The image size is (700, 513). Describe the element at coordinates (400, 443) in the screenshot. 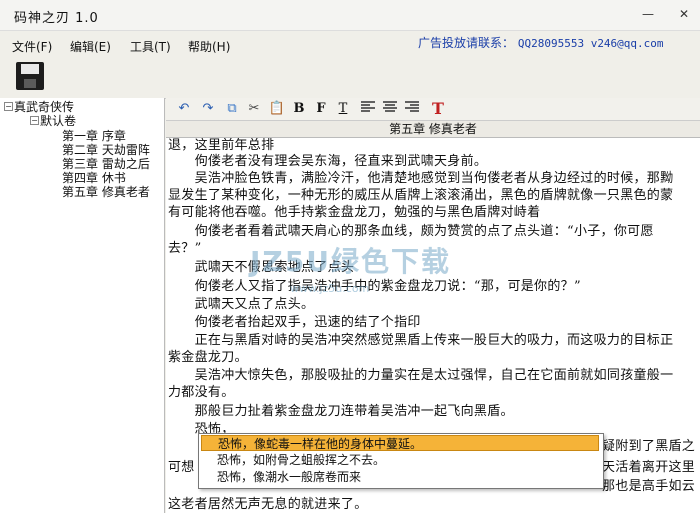

I see `suggestion-item-selected: 恐怖，像蛇毒一样在他的身体中蔓延。` at that location.